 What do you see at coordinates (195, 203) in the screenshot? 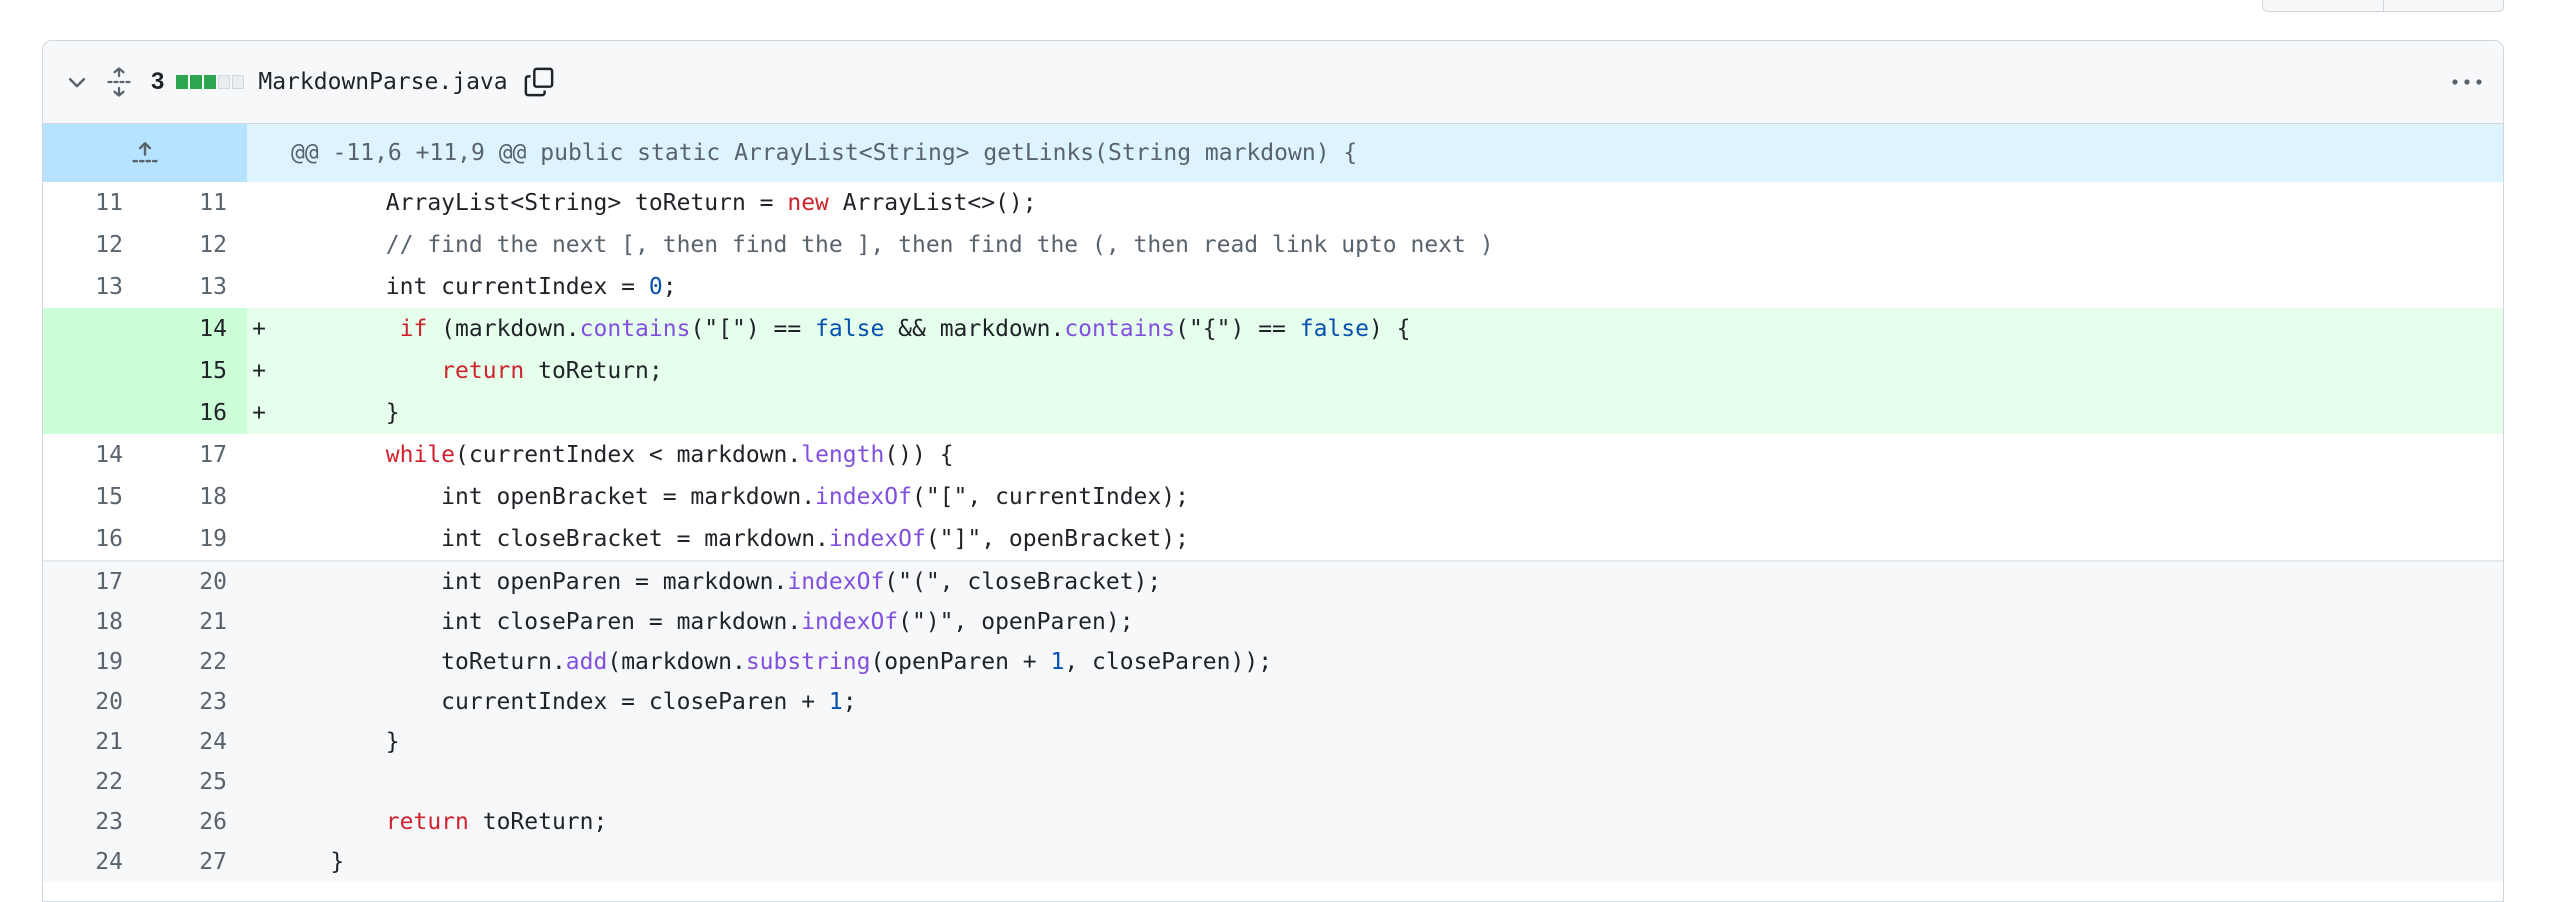
I see `new-line-number: 11` at bounding box center [195, 203].